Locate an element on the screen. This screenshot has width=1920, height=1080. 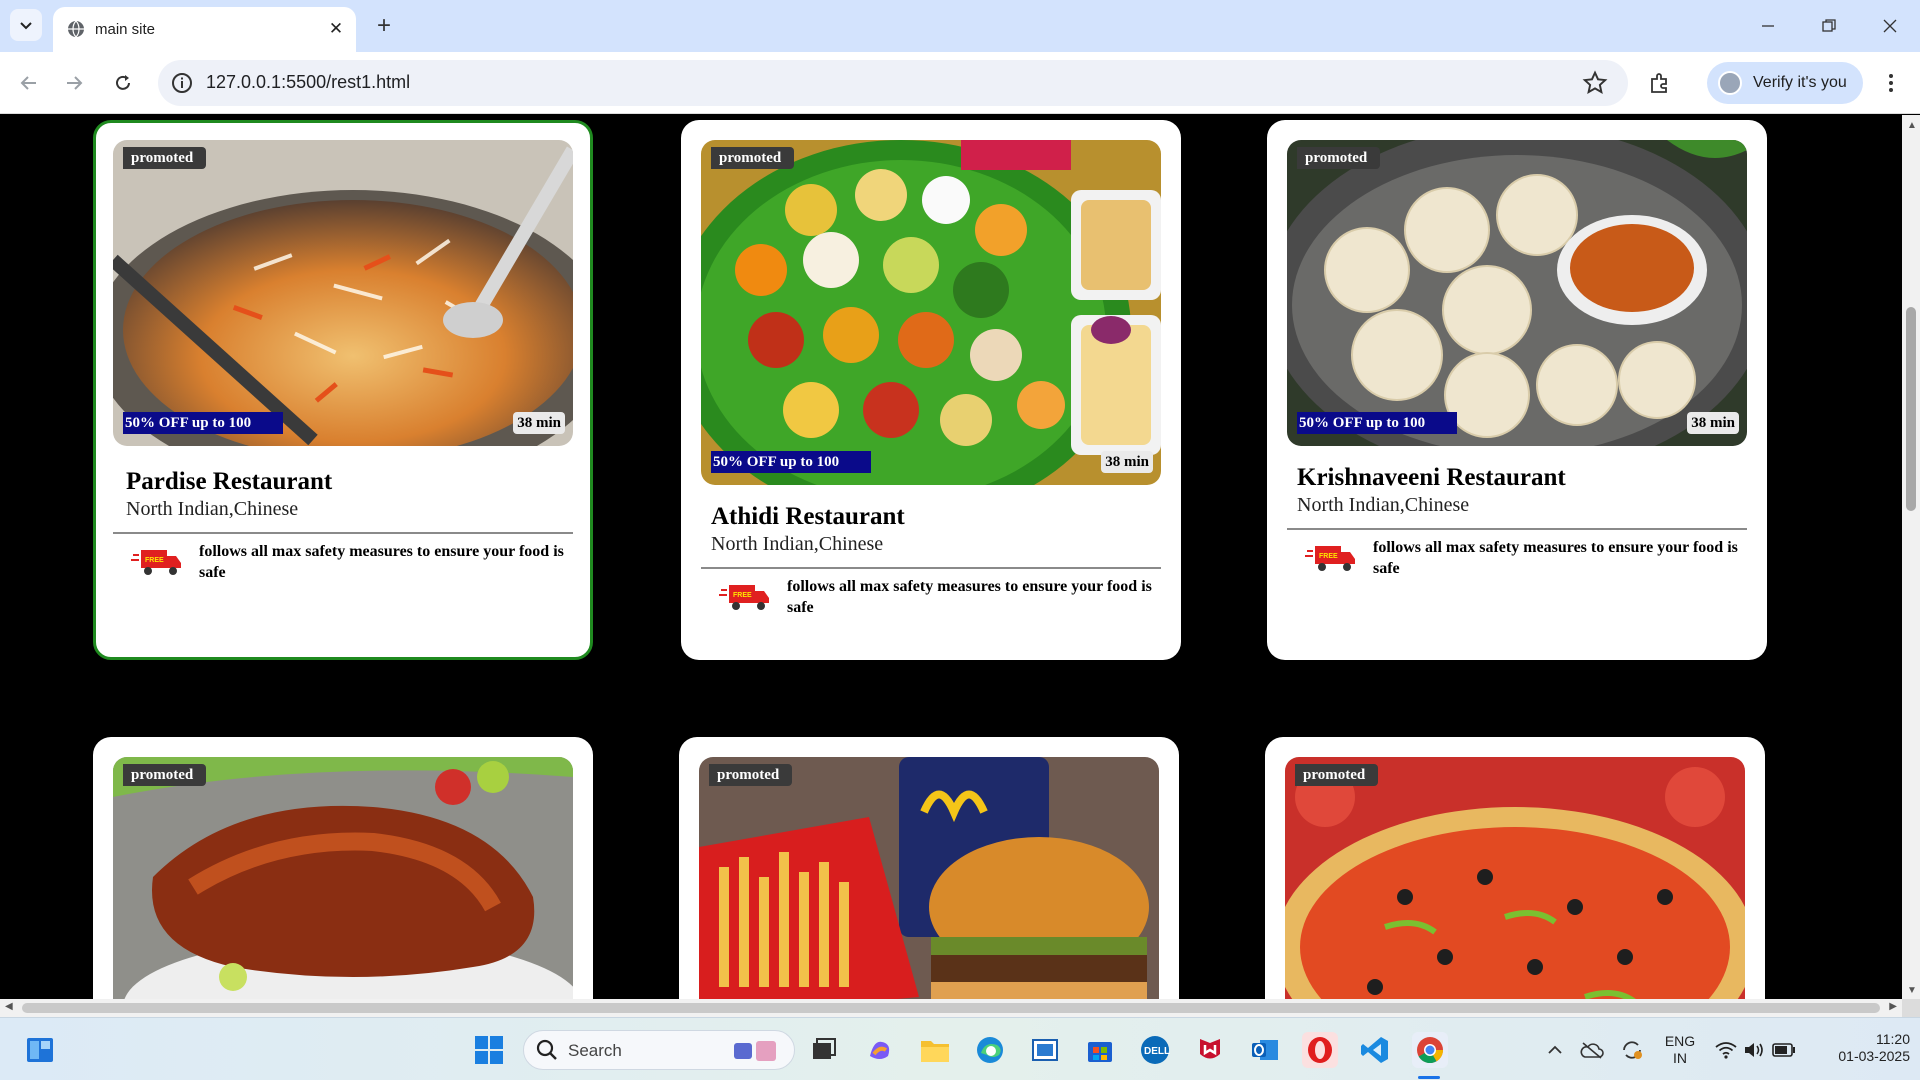
avatar is located at coordinates (1730, 83).